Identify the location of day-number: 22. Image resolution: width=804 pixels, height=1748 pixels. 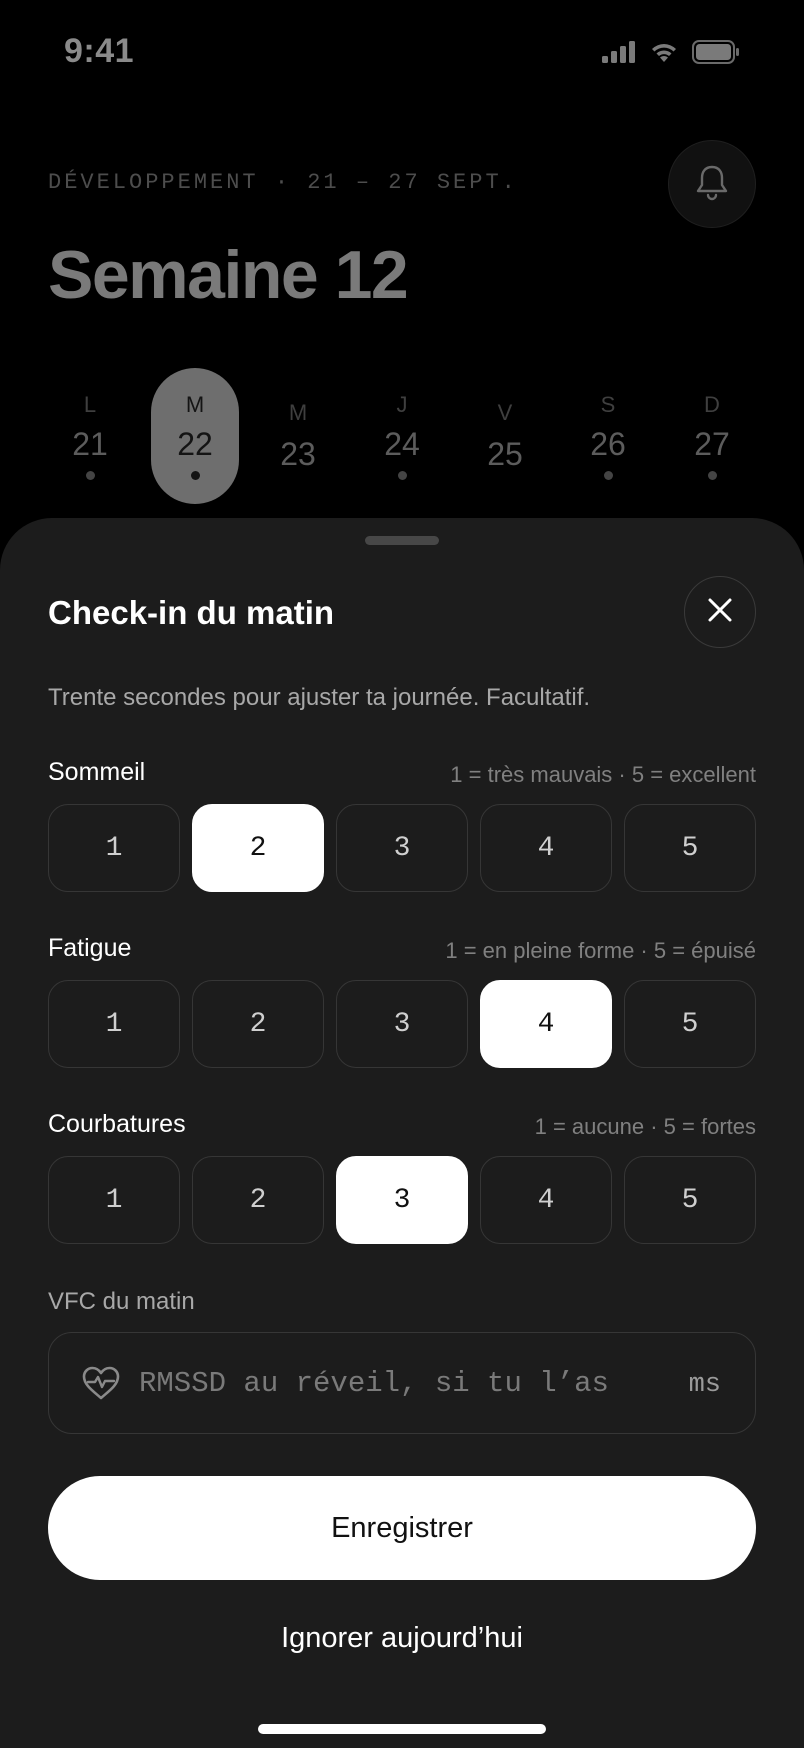
(195, 444).